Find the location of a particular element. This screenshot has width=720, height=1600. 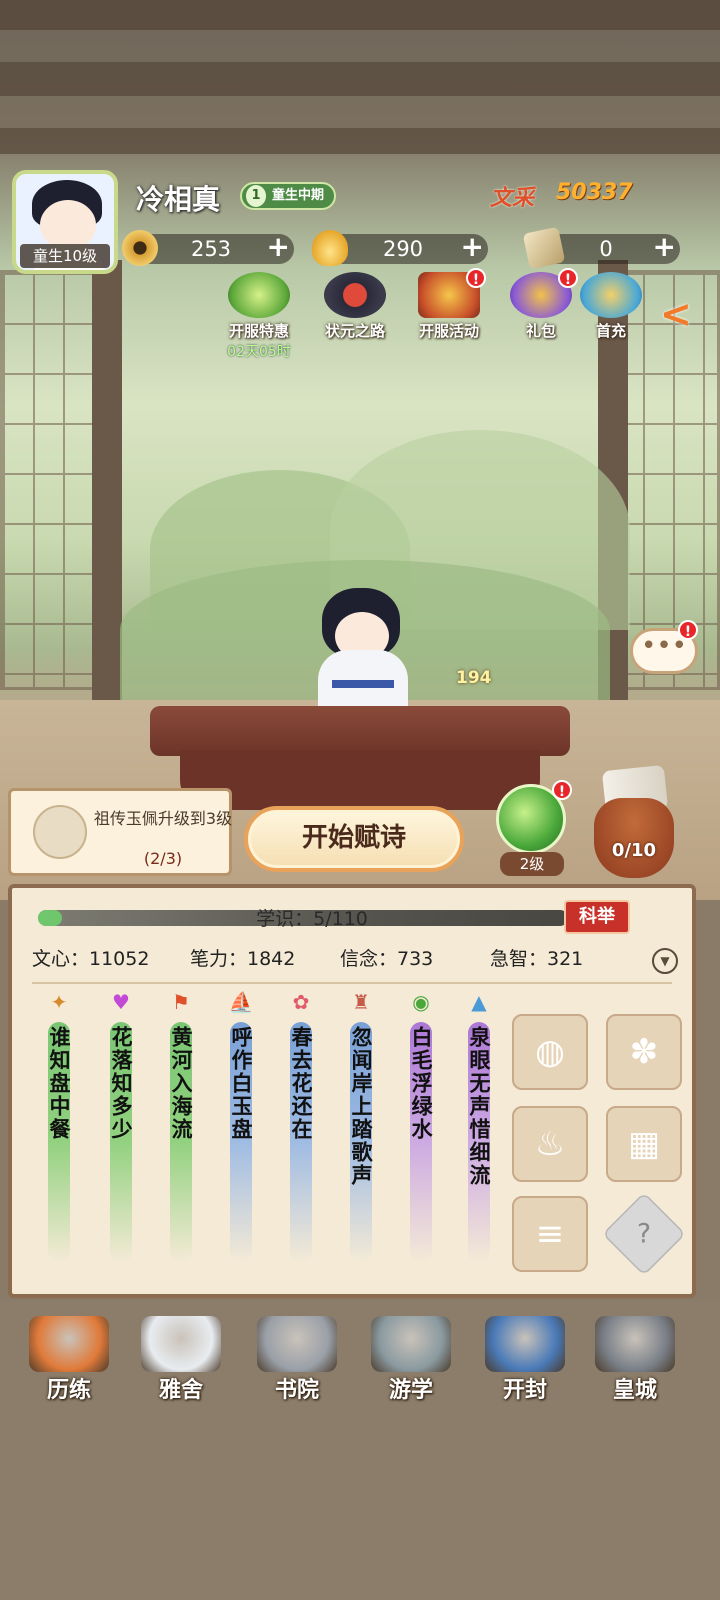

stat-bili: 笔力：1842 is located at coordinates (243, 959).